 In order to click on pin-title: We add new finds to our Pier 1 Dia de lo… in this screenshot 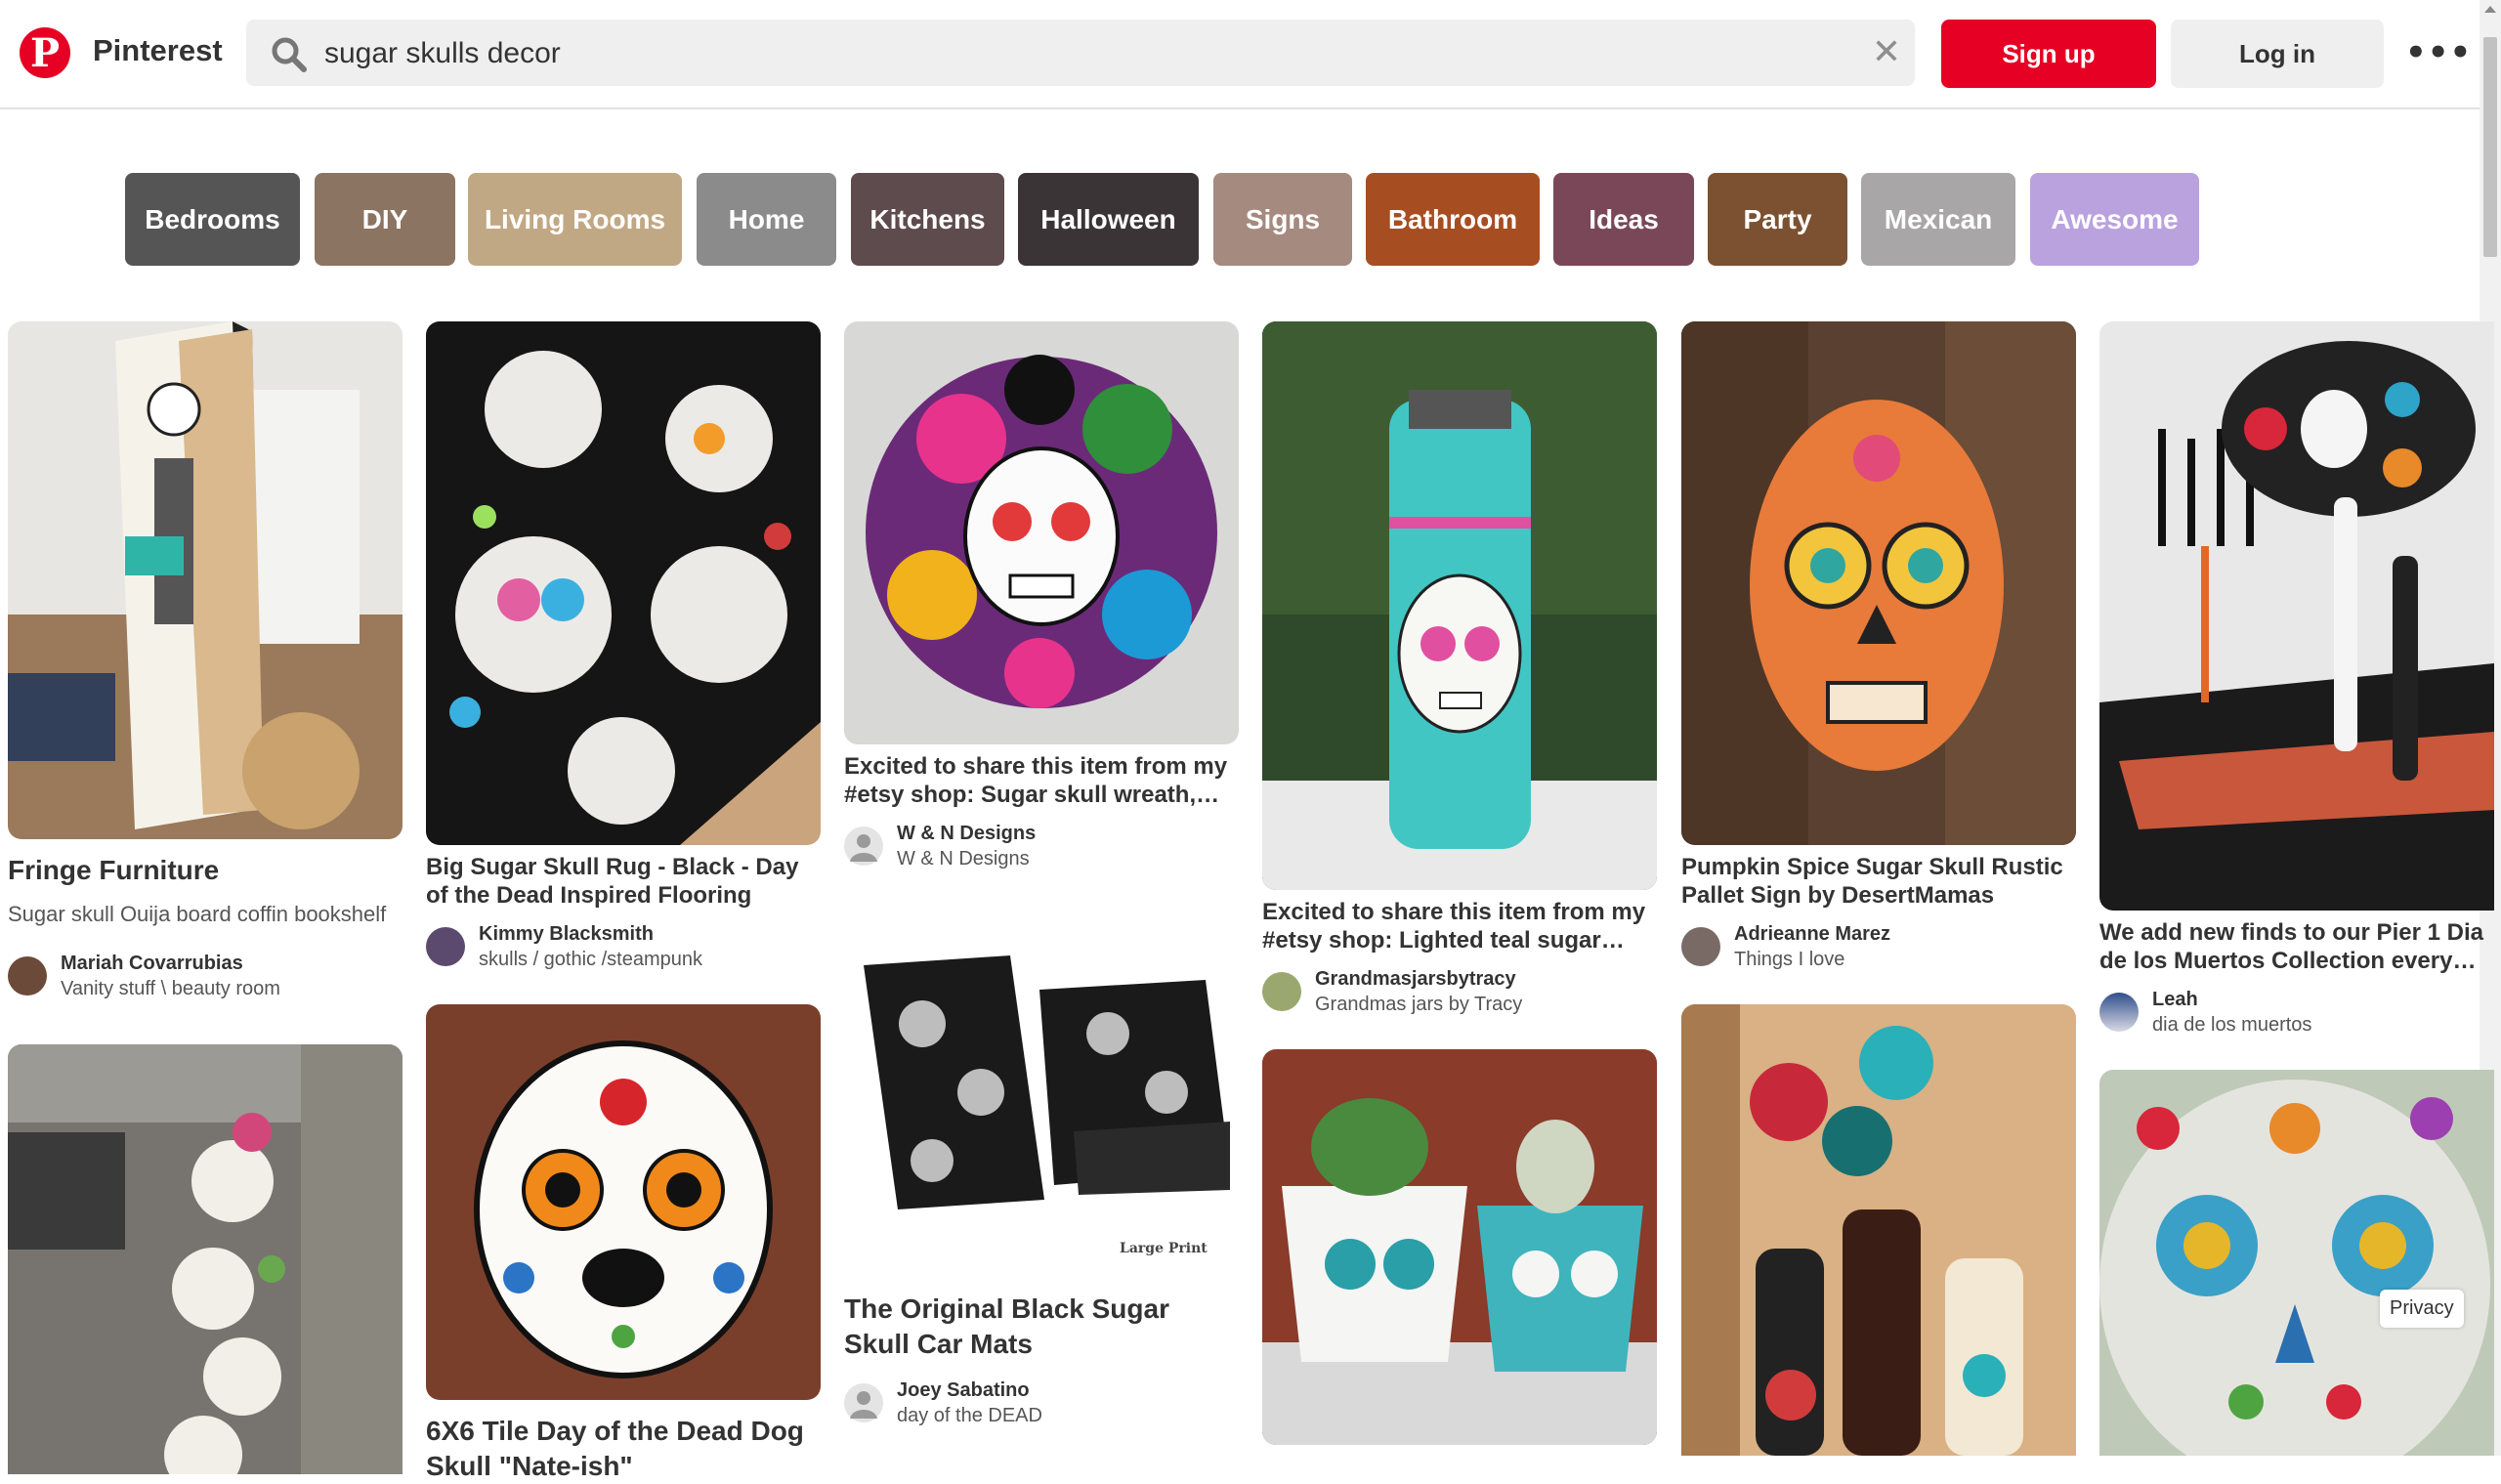, I will do `click(2294, 946)`.